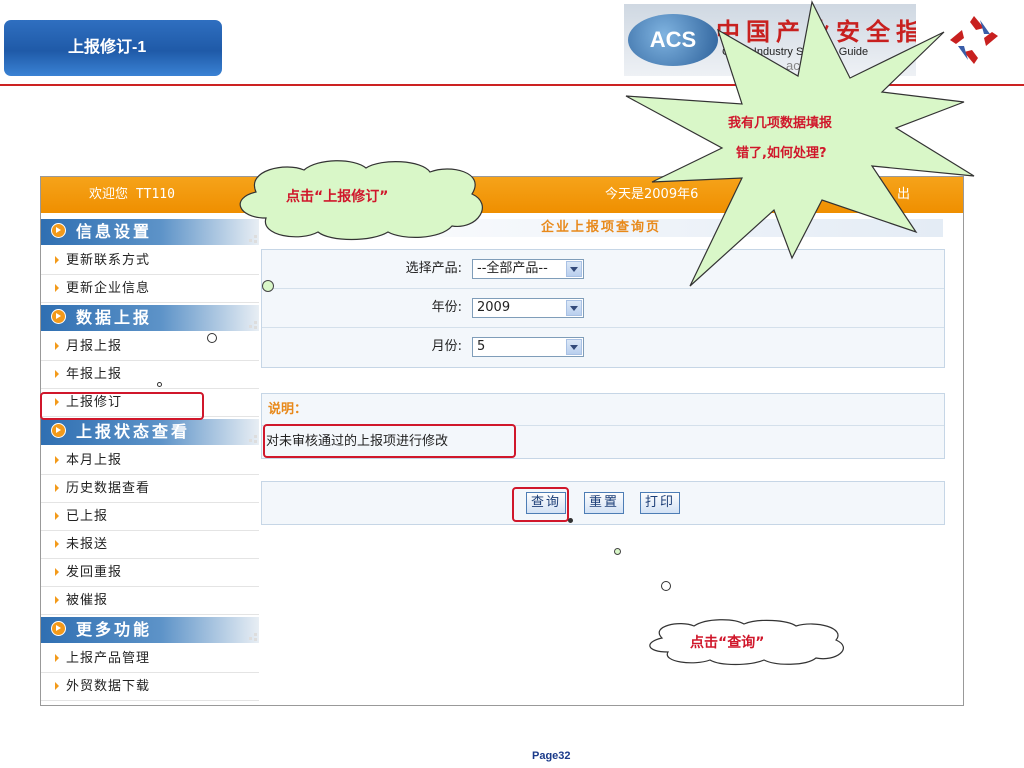 This screenshot has height=768, width=1024. What do you see at coordinates (660, 503) in the screenshot?
I see `print-button: 打印` at bounding box center [660, 503].